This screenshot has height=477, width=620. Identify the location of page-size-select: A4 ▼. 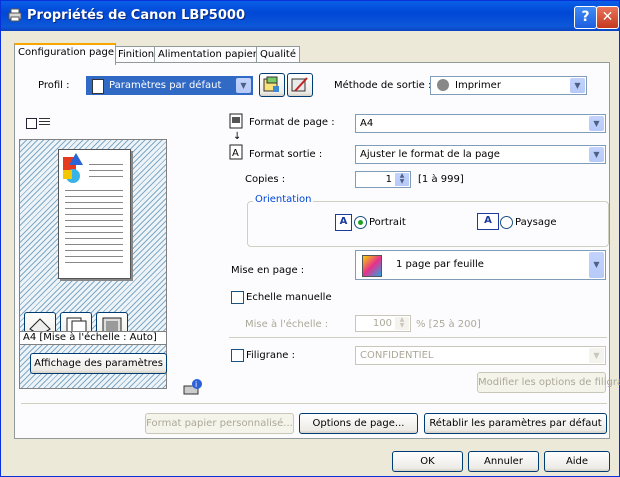
(480, 123).